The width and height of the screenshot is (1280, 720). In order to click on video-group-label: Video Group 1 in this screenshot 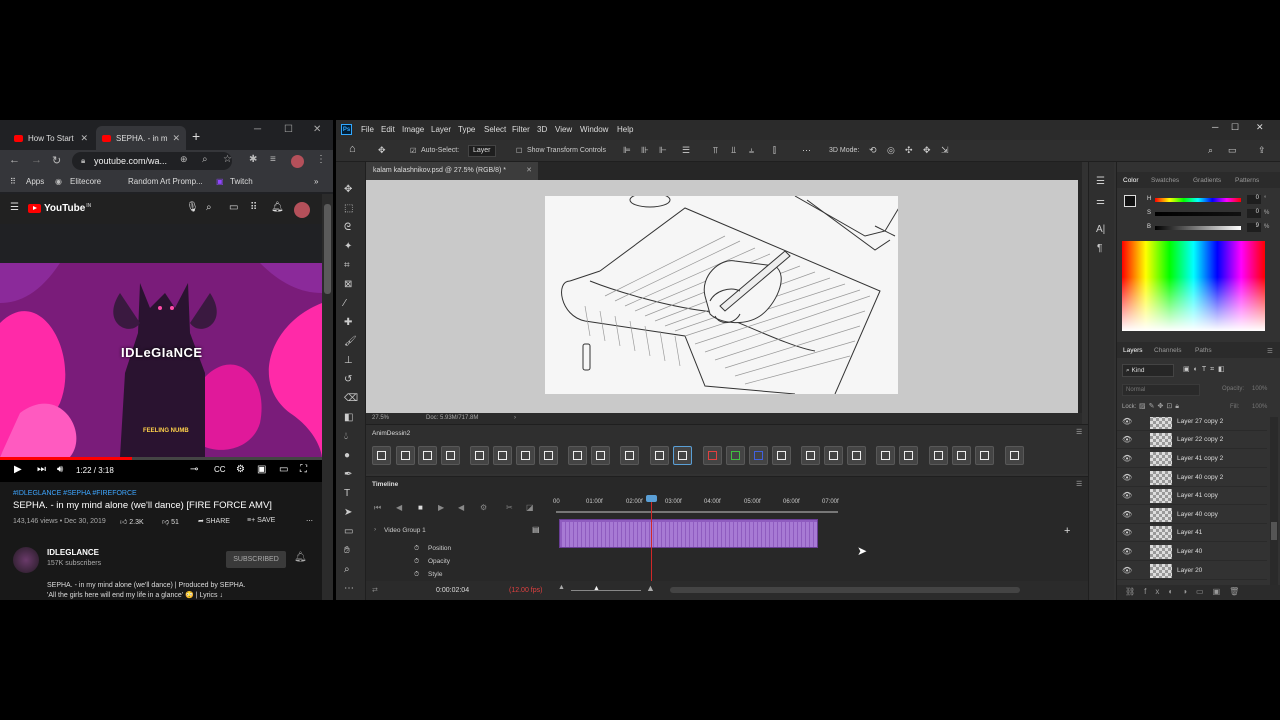, I will do `click(405, 530)`.